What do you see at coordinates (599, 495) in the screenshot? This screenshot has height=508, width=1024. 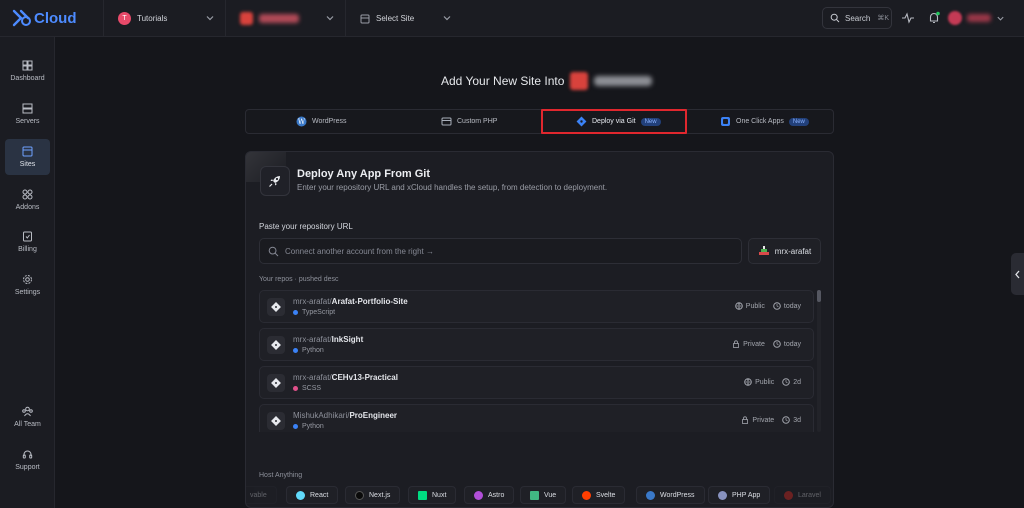 I see `framework-chip-svelte: Svelte` at bounding box center [599, 495].